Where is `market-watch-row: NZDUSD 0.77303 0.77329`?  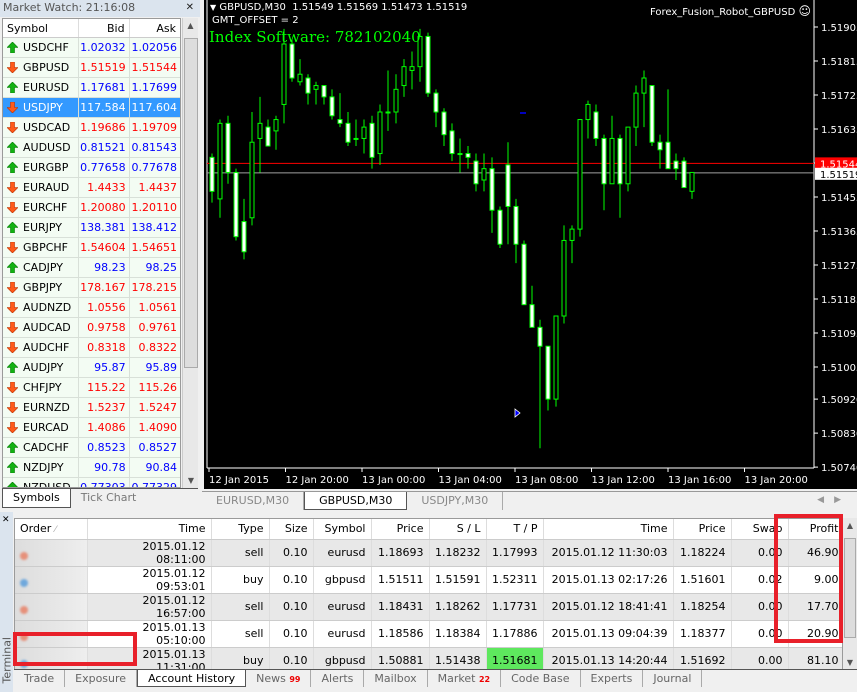
market-watch-row: NZDUSD 0.77303 0.77329 is located at coordinates (91, 482).